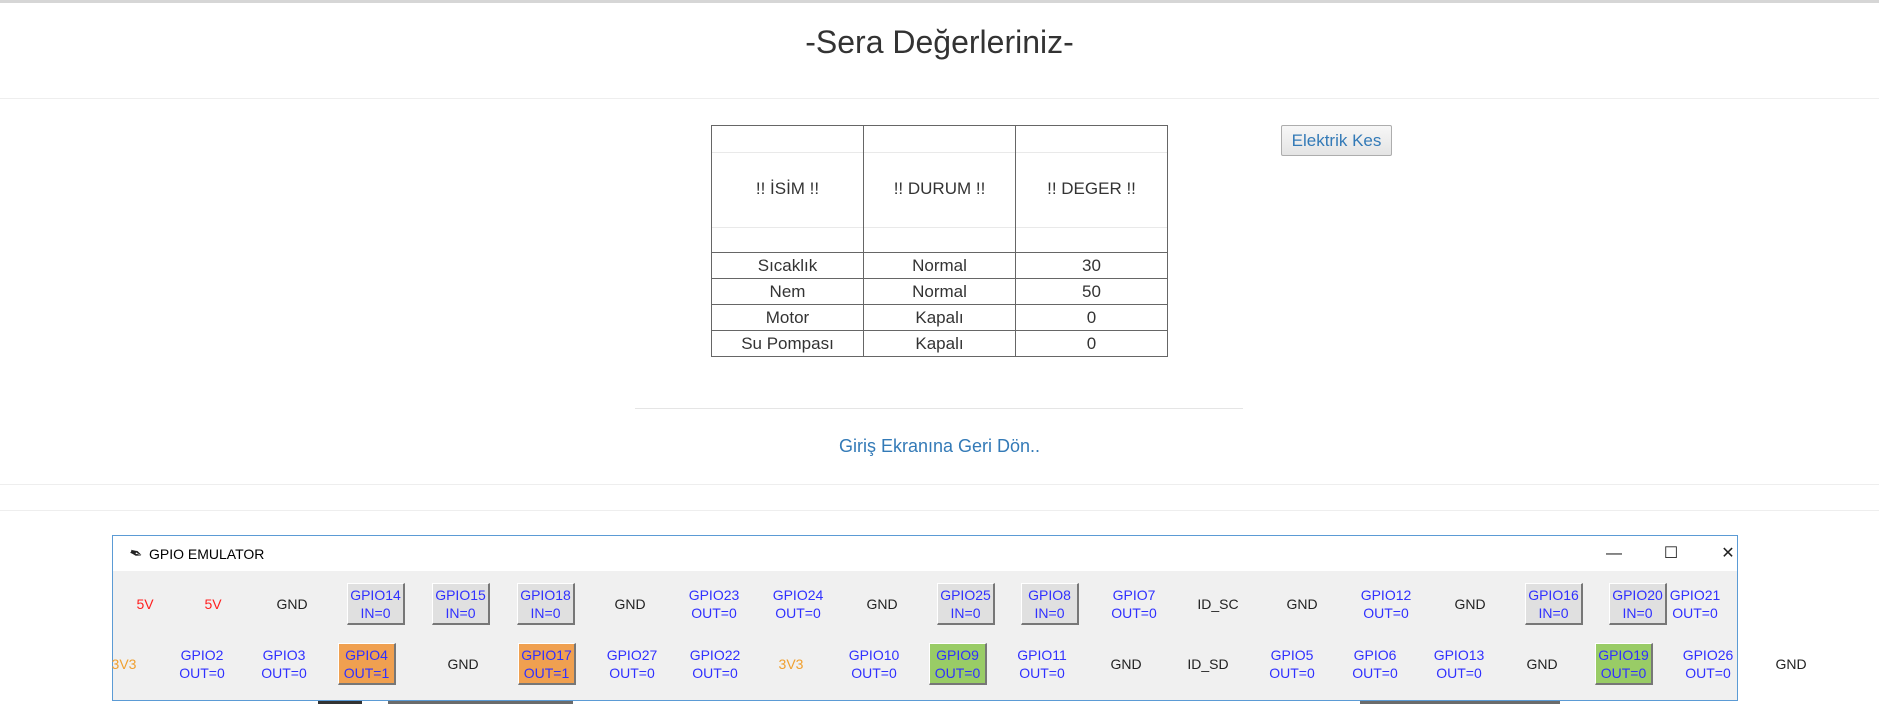  What do you see at coordinates (874, 664) in the screenshot?
I see `gpio-pin-gpio10: GPIO10 OUT=0` at bounding box center [874, 664].